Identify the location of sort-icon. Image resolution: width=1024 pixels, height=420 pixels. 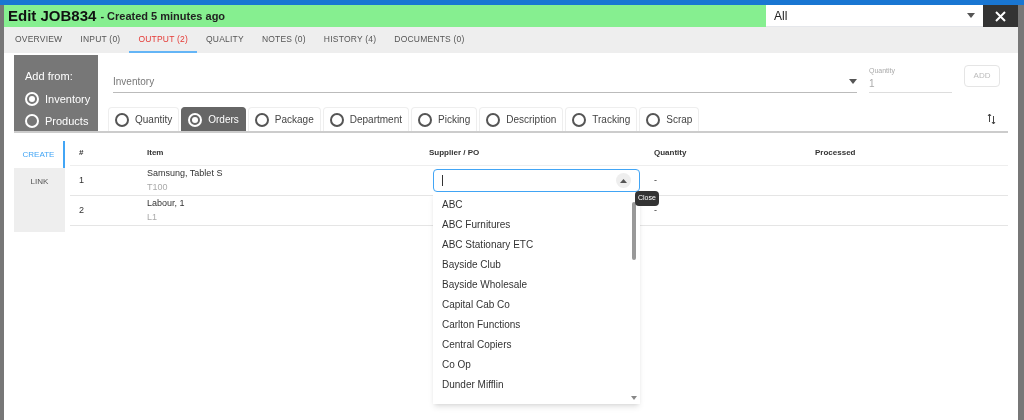
(991, 119).